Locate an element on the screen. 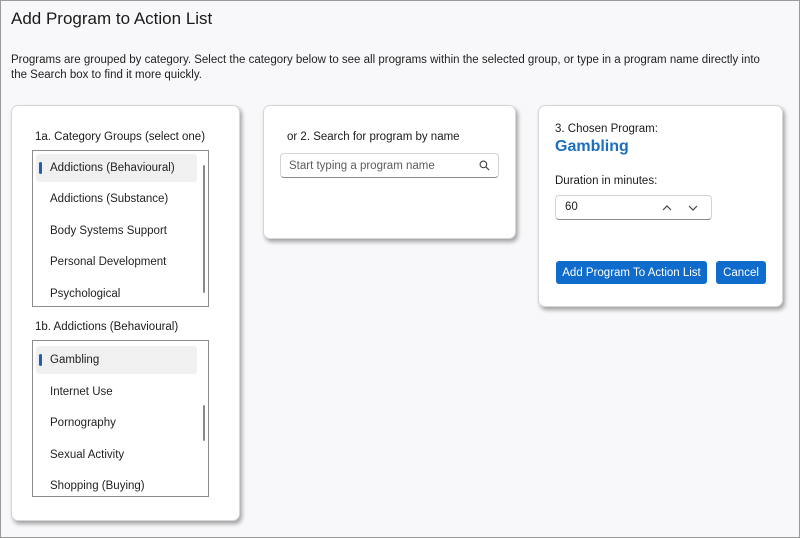 This screenshot has height=538, width=800. chosen-program-label: 3. Chosen Program: is located at coordinates (606, 129).